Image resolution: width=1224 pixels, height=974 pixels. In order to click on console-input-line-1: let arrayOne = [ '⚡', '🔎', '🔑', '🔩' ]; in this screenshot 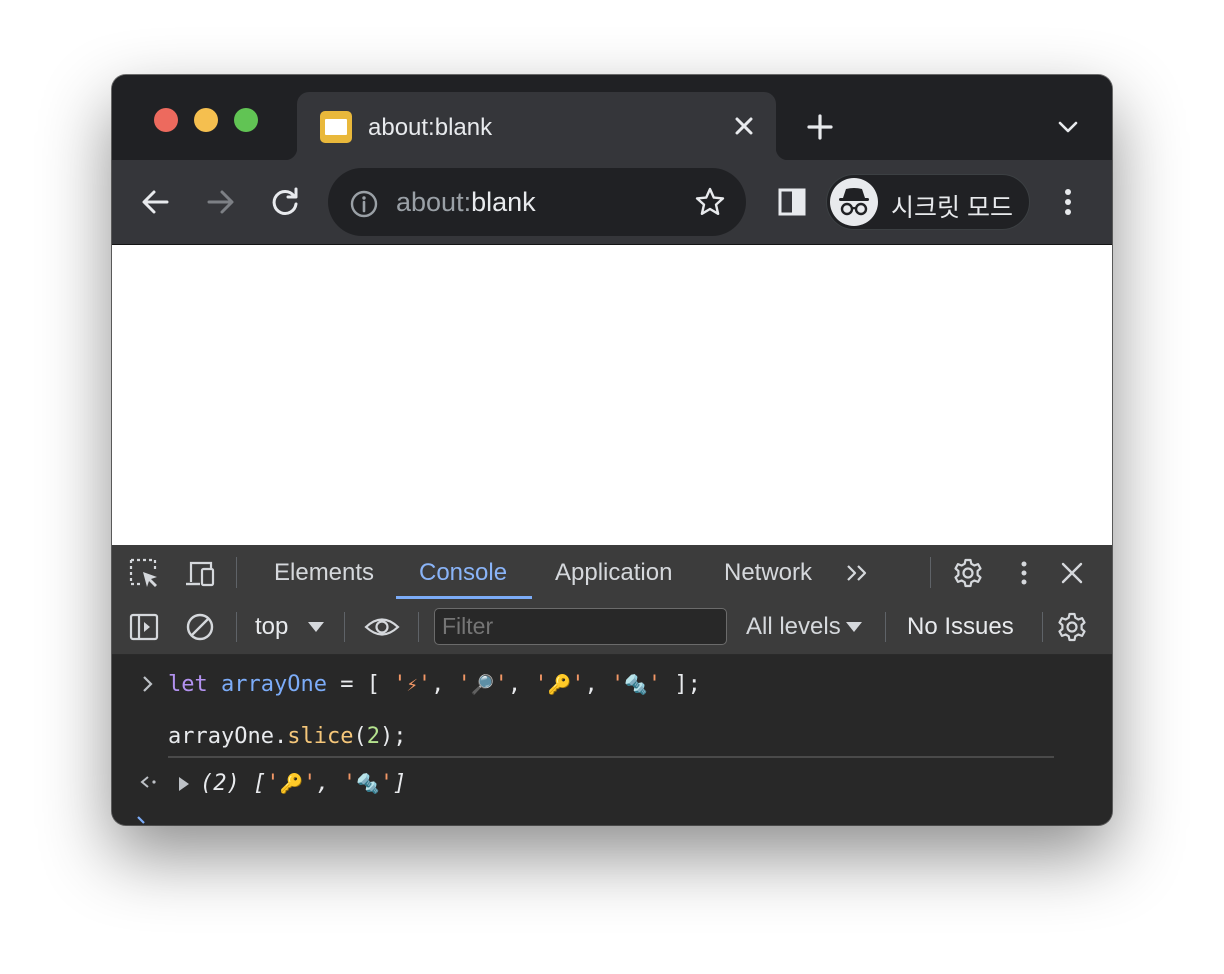, I will do `click(434, 684)`.